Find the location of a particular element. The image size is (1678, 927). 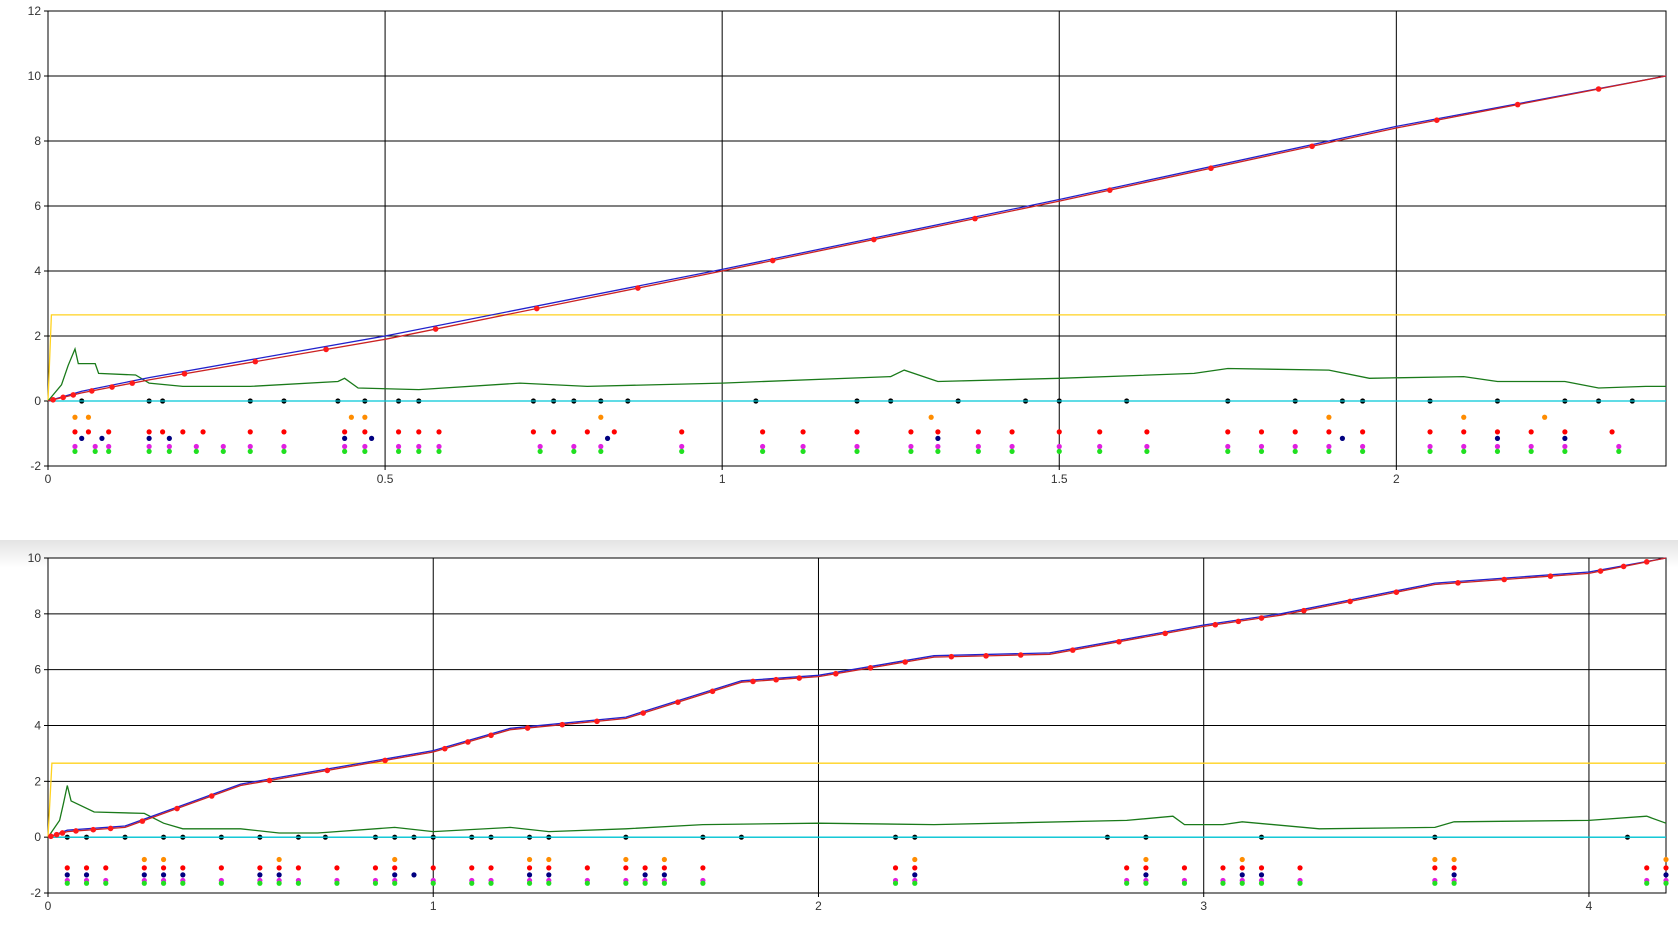

x-tick-label: 1 is located at coordinates (433, 906).